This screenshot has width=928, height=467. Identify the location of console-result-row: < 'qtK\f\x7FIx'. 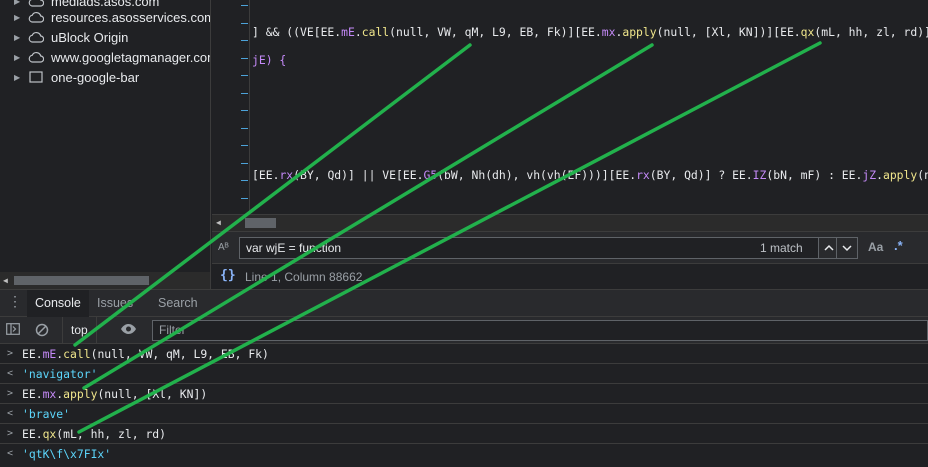
(464, 454).